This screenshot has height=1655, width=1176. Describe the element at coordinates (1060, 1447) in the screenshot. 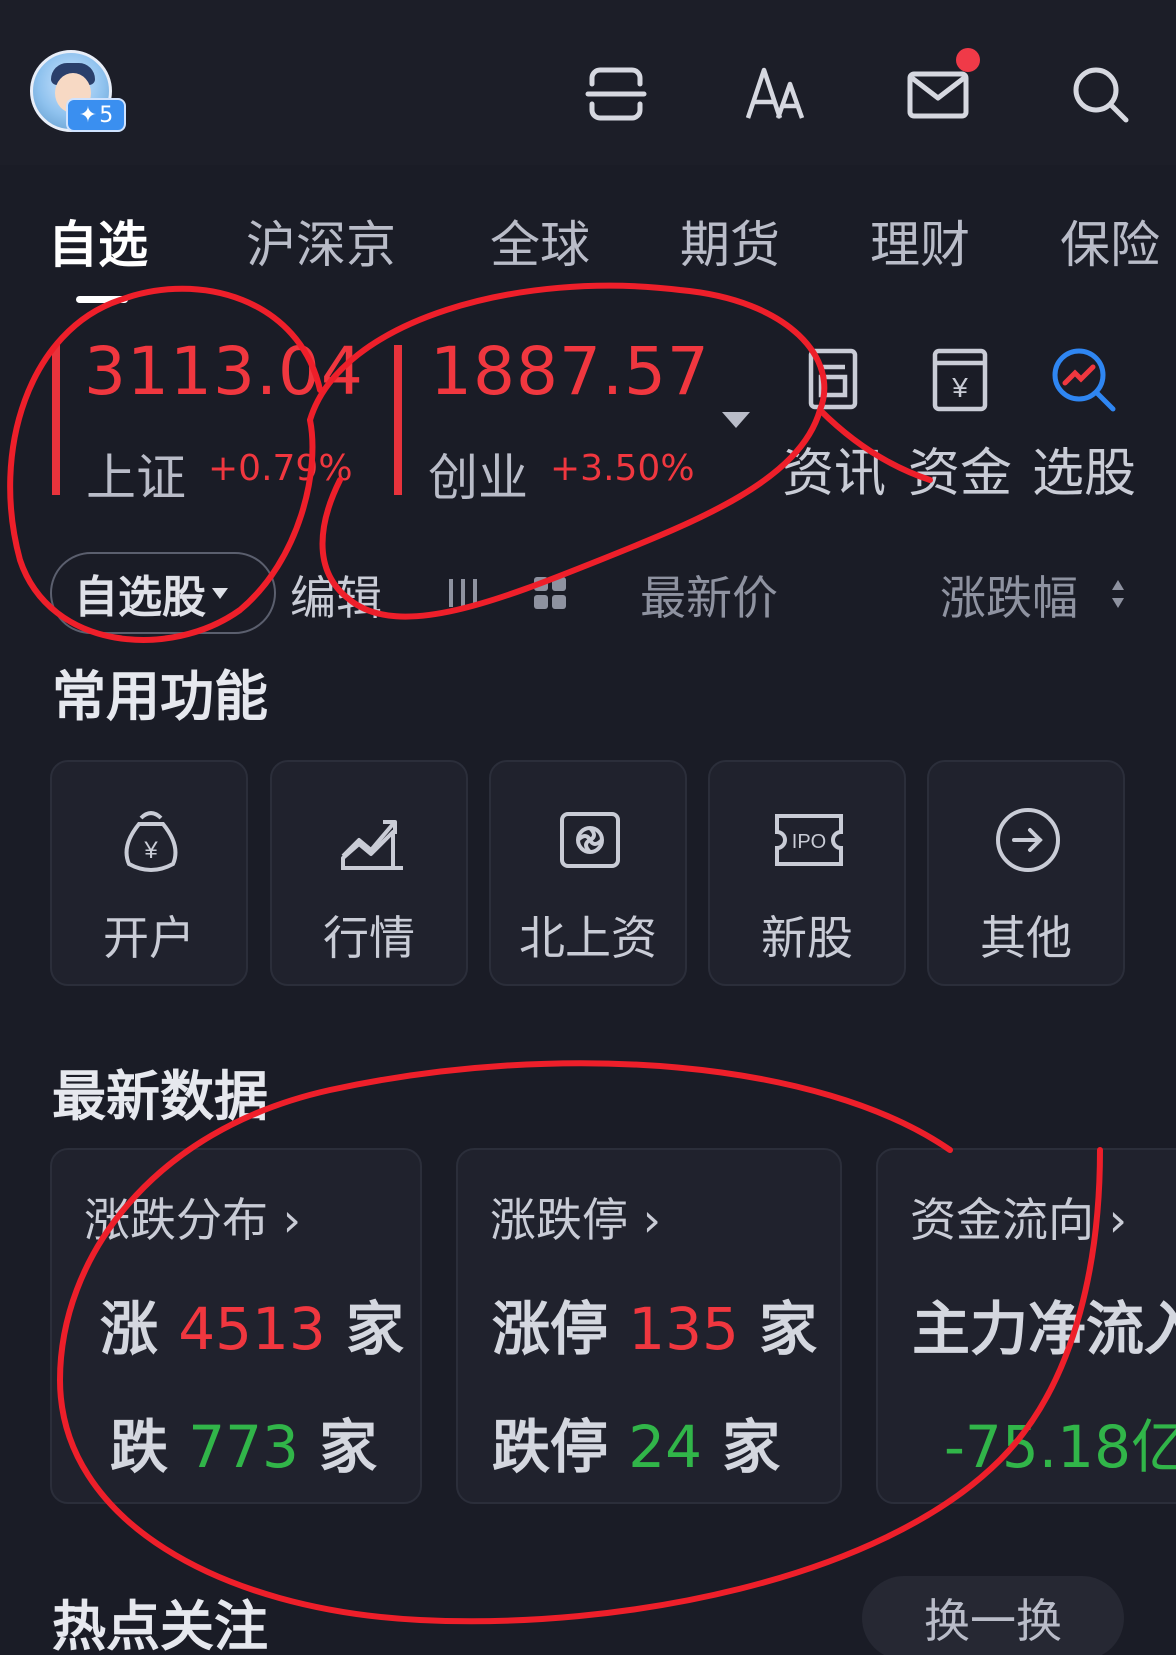

I see `flow-value: -75.18亿` at that location.